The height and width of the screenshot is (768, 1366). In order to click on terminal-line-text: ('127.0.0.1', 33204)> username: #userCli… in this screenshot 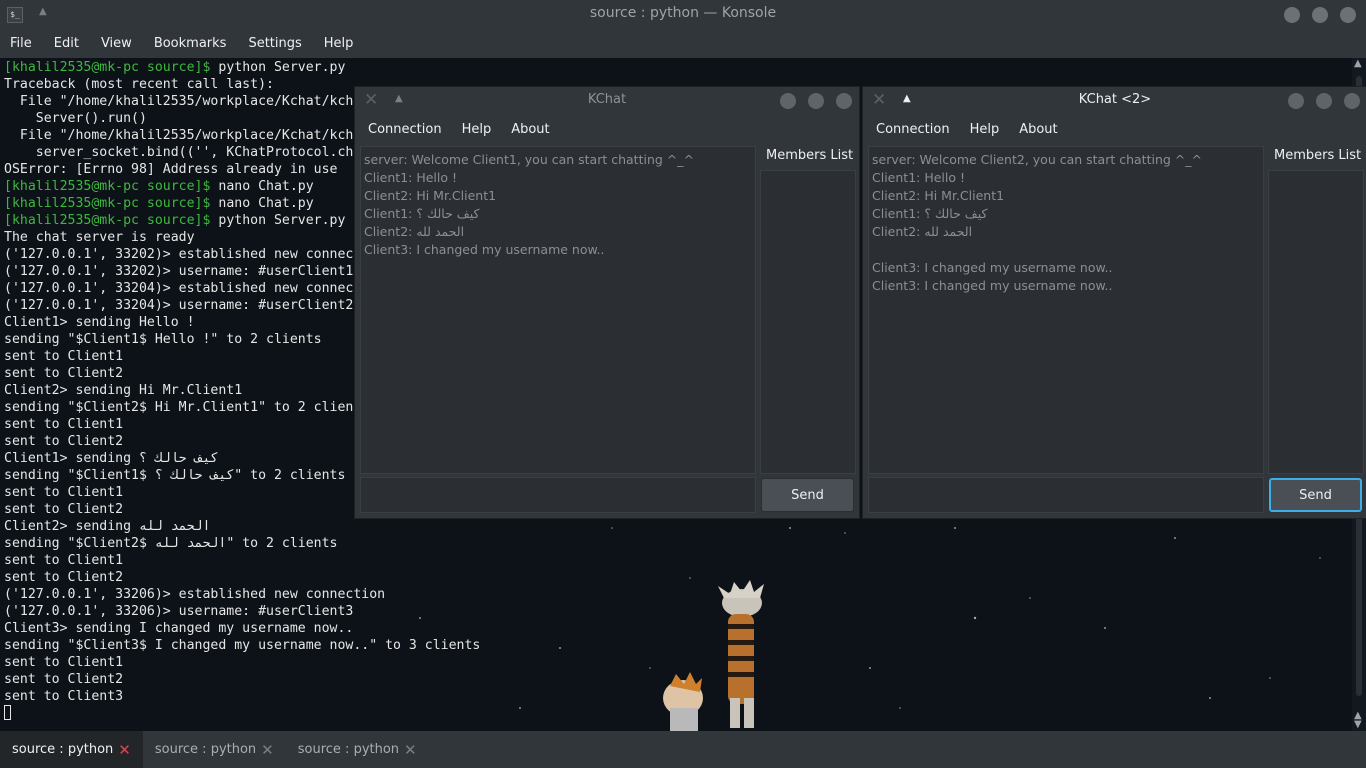, I will do `click(179, 305)`.